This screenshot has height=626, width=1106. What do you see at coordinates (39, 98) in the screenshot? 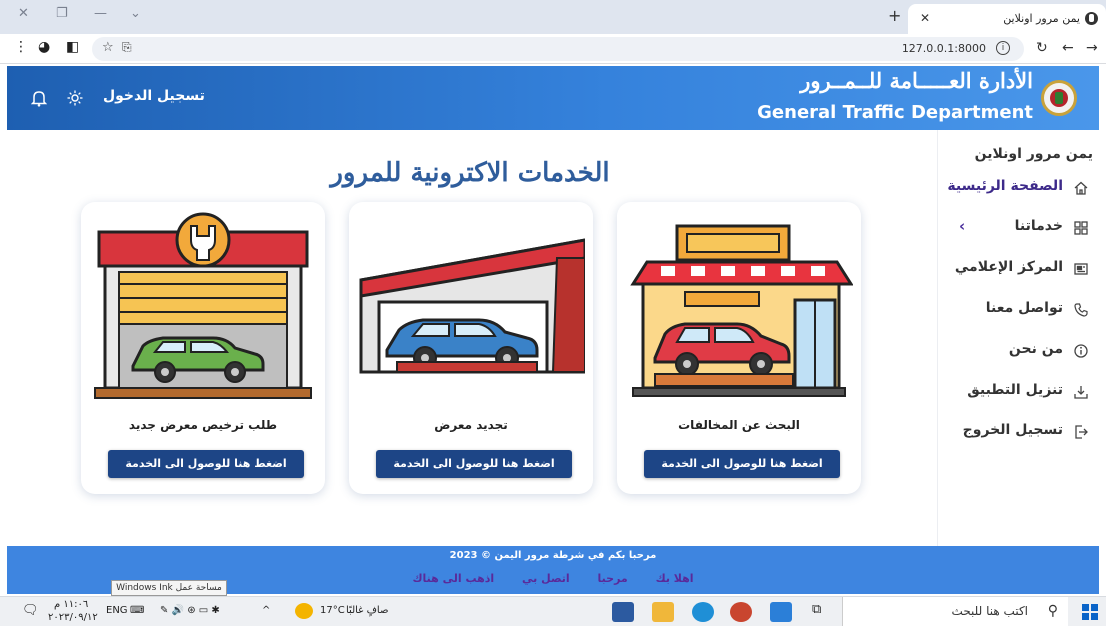
I see `notification-bell-icon` at bounding box center [39, 98].